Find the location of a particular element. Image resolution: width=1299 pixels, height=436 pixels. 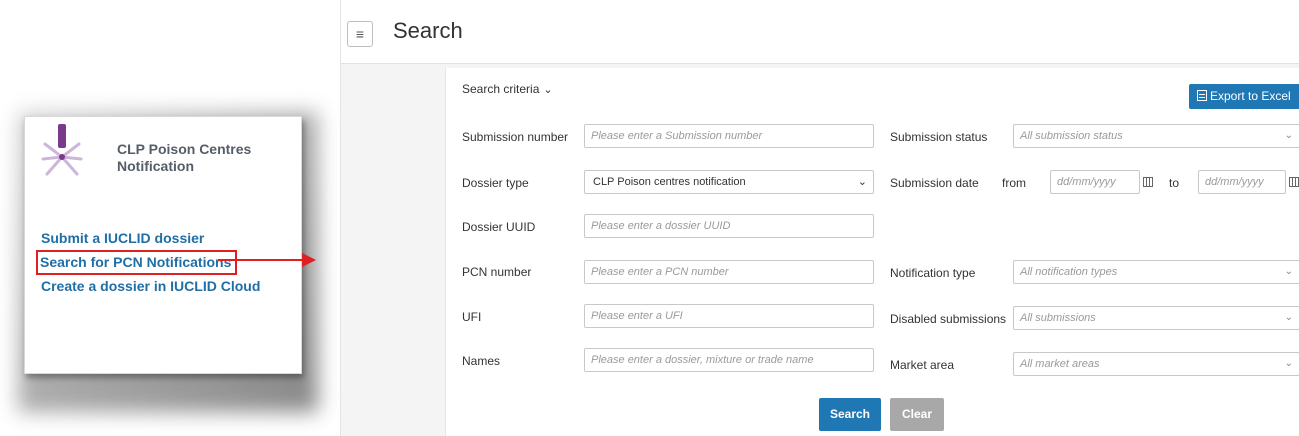

clear-button: Clear is located at coordinates (917, 414).